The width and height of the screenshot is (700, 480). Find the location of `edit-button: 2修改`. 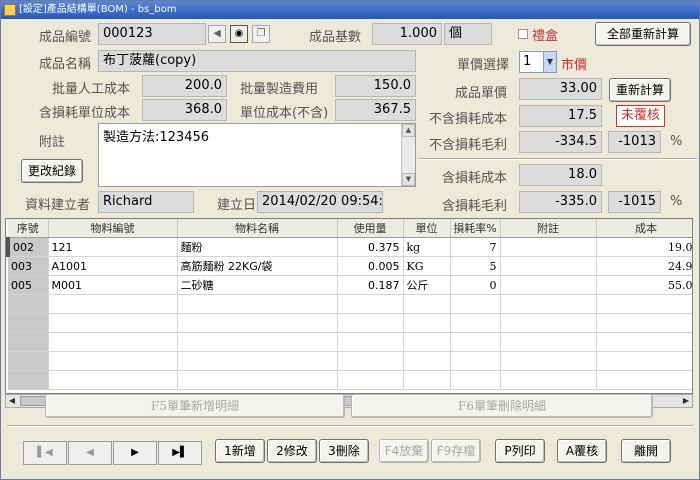

edit-button: 2修改 is located at coordinates (292, 451).